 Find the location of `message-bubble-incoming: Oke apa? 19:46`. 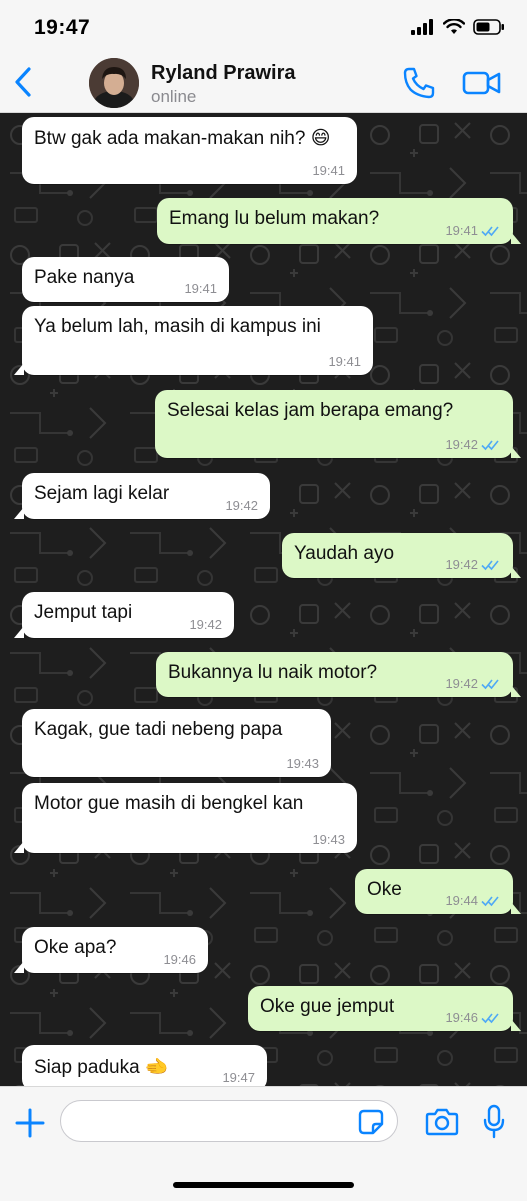

message-bubble-incoming: Oke apa? 19:46 is located at coordinates (111, 950).